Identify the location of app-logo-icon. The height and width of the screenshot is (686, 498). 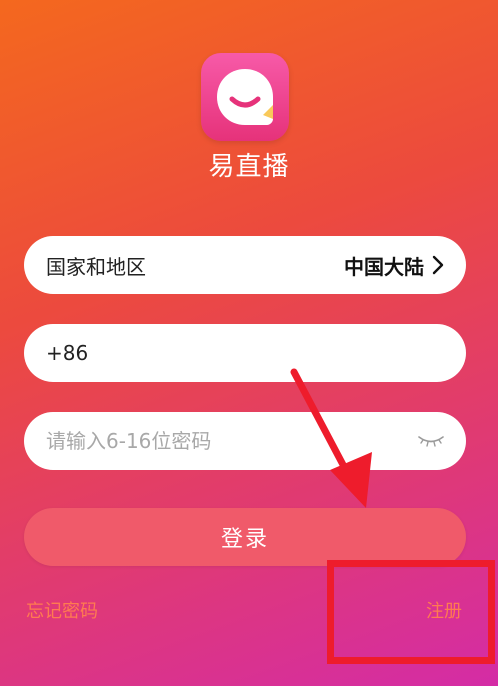
(245, 97).